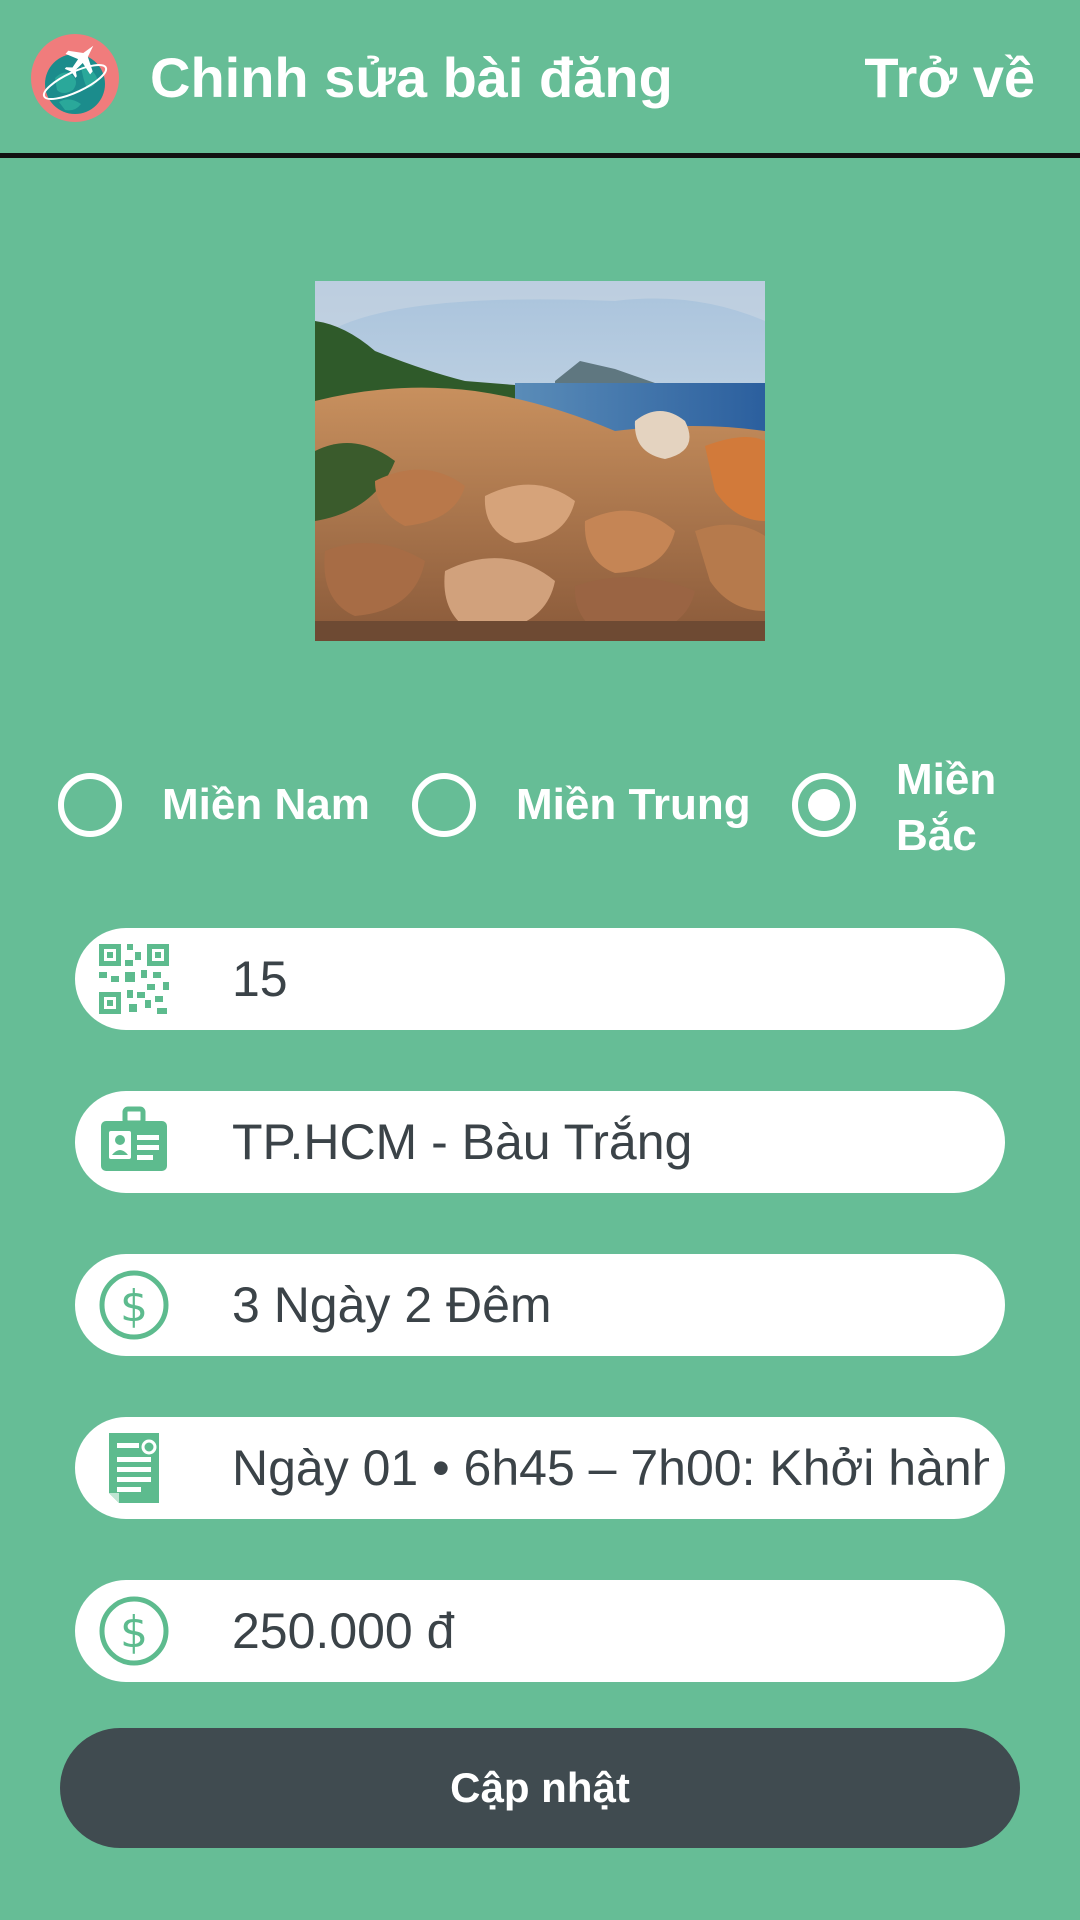  Describe the element at coordinates (134, 1138) in the screenshot. I see `id-card-icon` at that location.